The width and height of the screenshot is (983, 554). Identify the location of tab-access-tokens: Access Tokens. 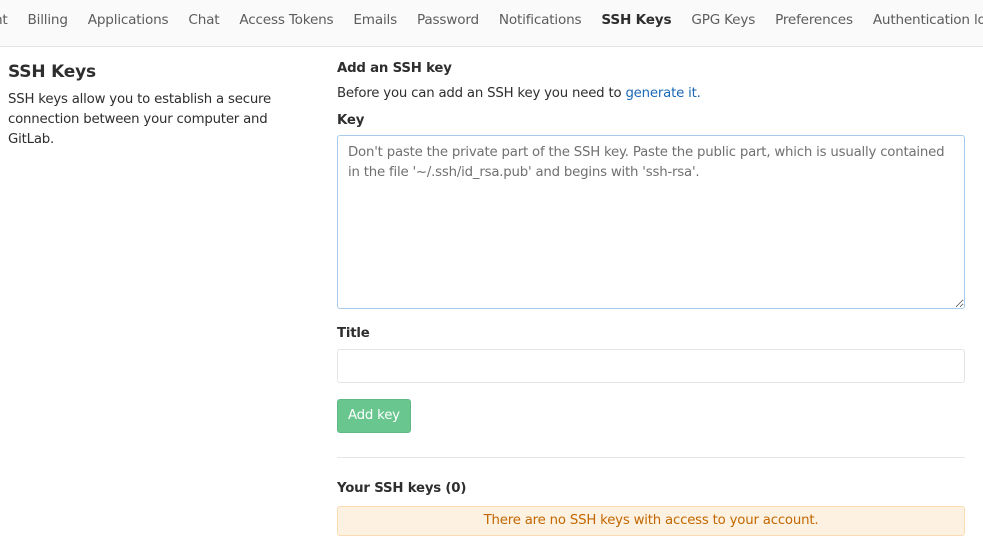
(286, 23).